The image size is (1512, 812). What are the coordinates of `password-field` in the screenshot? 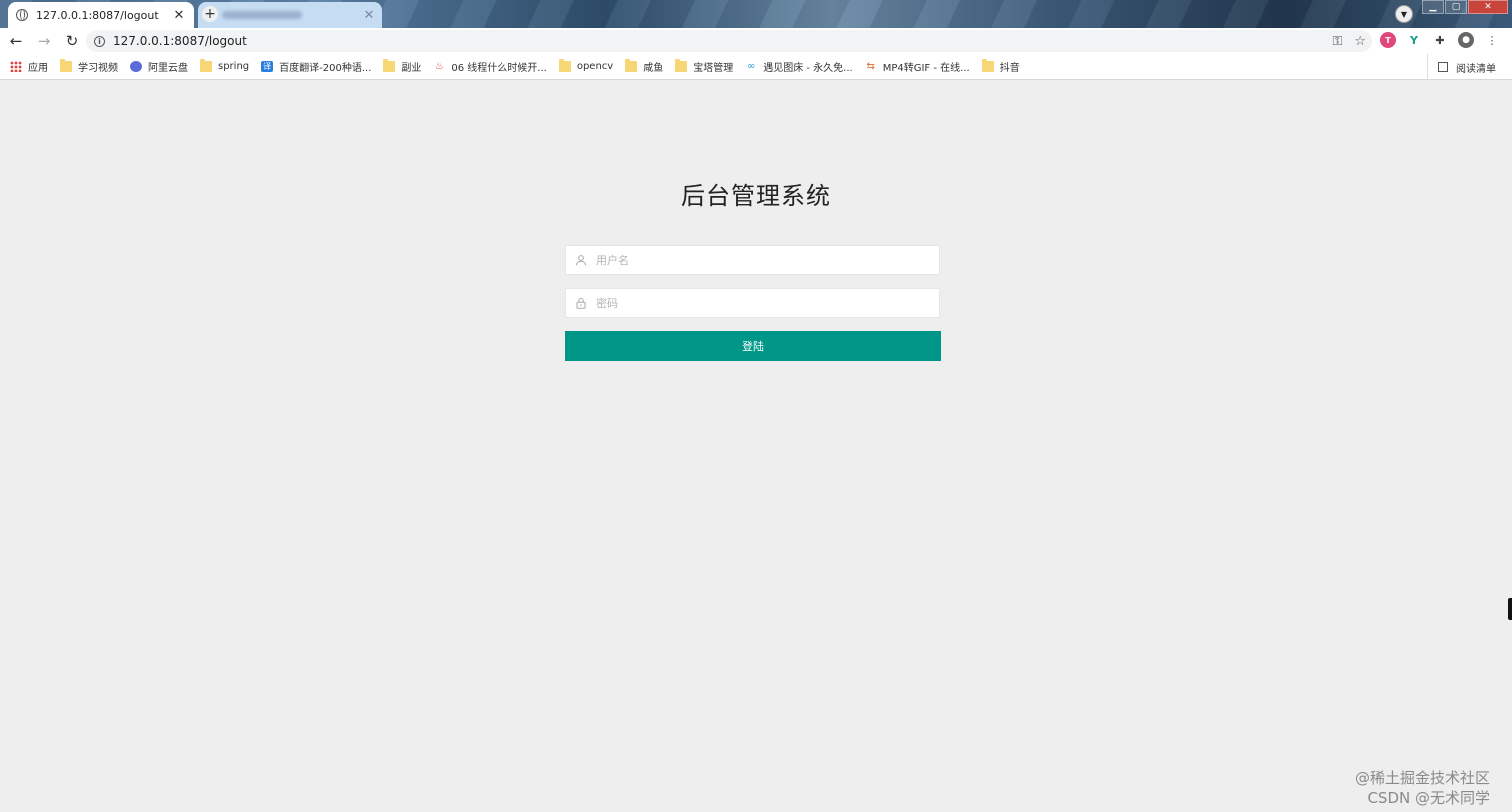 It's located at (752, 303).